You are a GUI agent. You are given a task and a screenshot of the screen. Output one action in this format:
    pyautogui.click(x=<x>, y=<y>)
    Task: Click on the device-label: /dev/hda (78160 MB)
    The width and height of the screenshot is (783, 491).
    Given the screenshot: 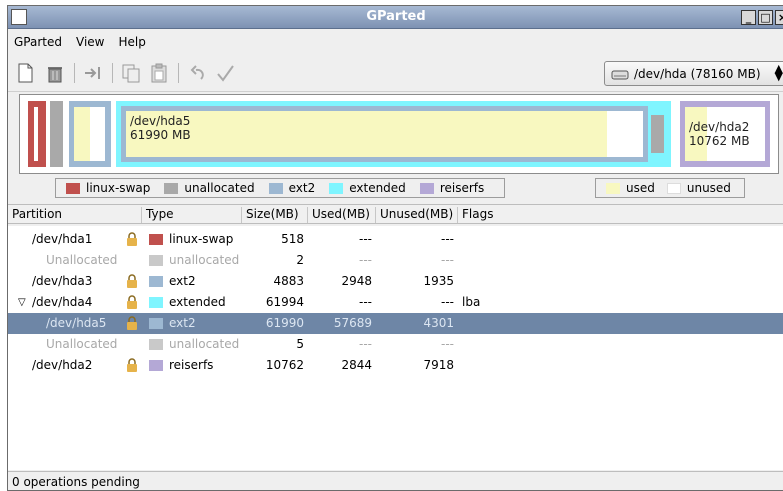 What is the action you would take?
    pyautogui.click(x=697, y=73)
    